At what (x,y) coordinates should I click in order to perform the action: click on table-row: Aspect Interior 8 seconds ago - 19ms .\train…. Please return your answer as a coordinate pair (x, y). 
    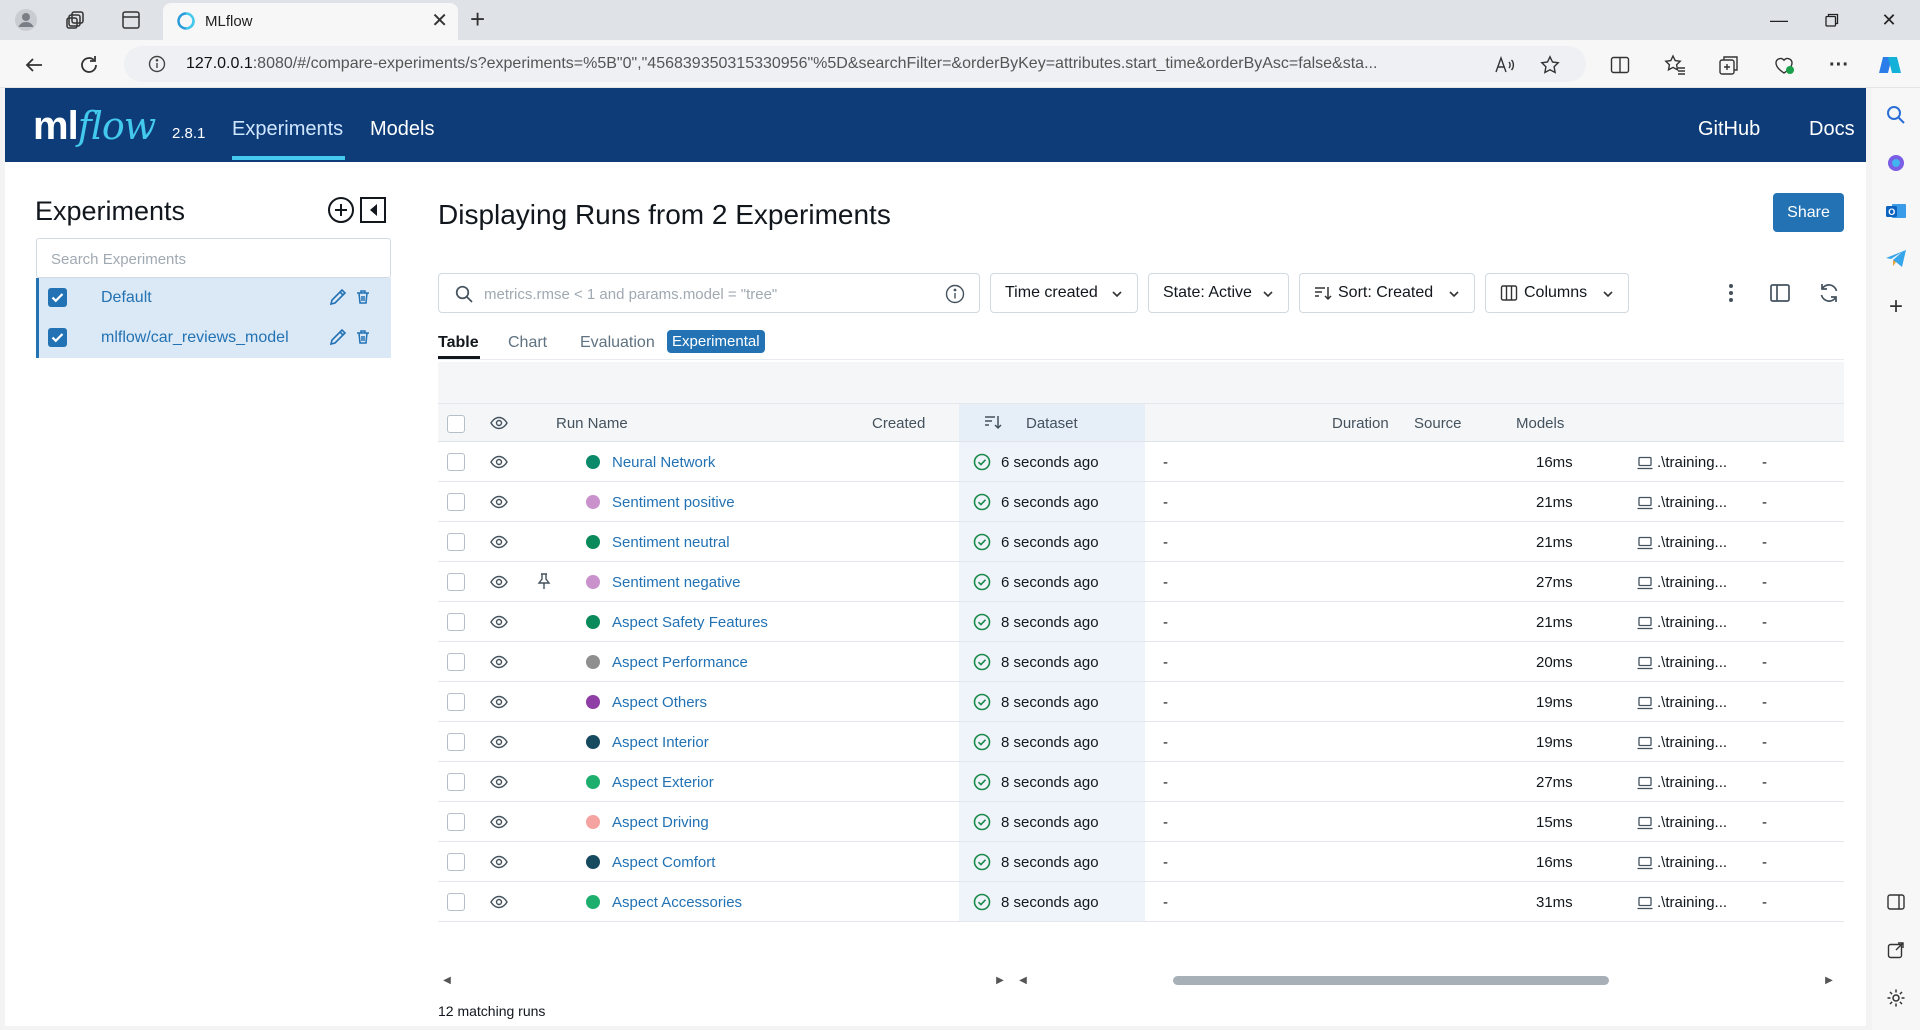
    Looking at the image, I should click on (1141, 742).